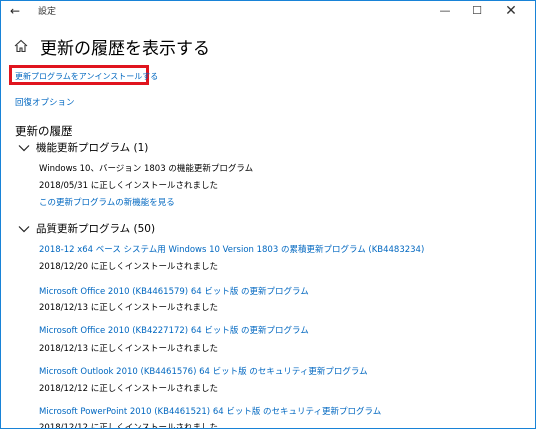 The image size is (536, 429). What do you see at coordinates (15, 11) in the screenshot?
I see `back-button: ←` at bounding box center [15, 11].